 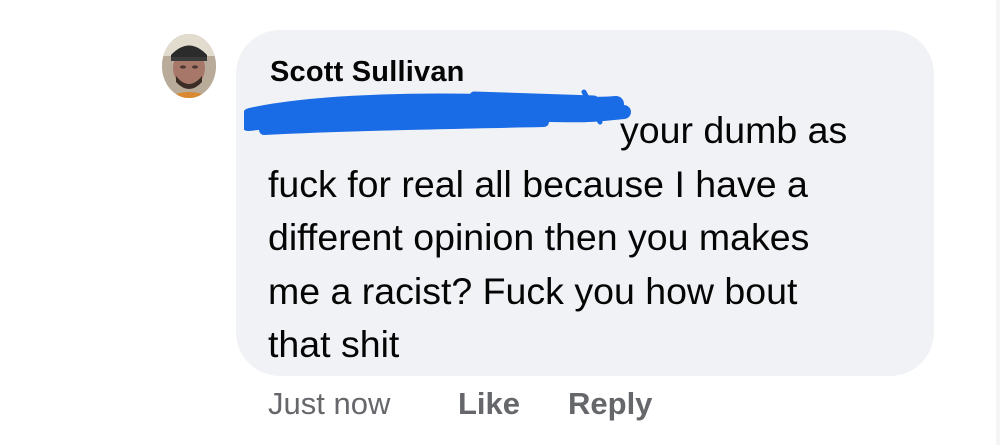 I want to click on comment-line: me a racist? Fuck you how bout, so click(x=533, y=290).